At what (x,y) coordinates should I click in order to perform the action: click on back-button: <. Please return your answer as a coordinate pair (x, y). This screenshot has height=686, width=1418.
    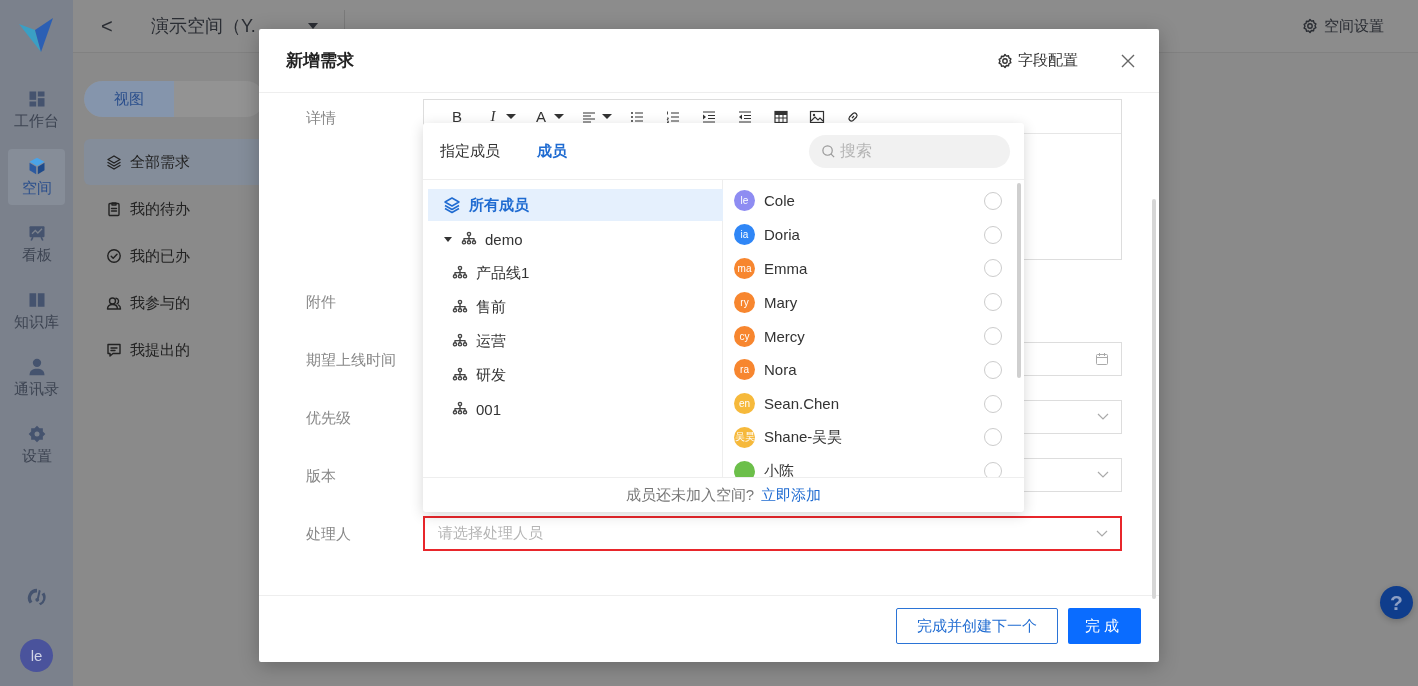
    Looking at the image, I should click on (126, 26).